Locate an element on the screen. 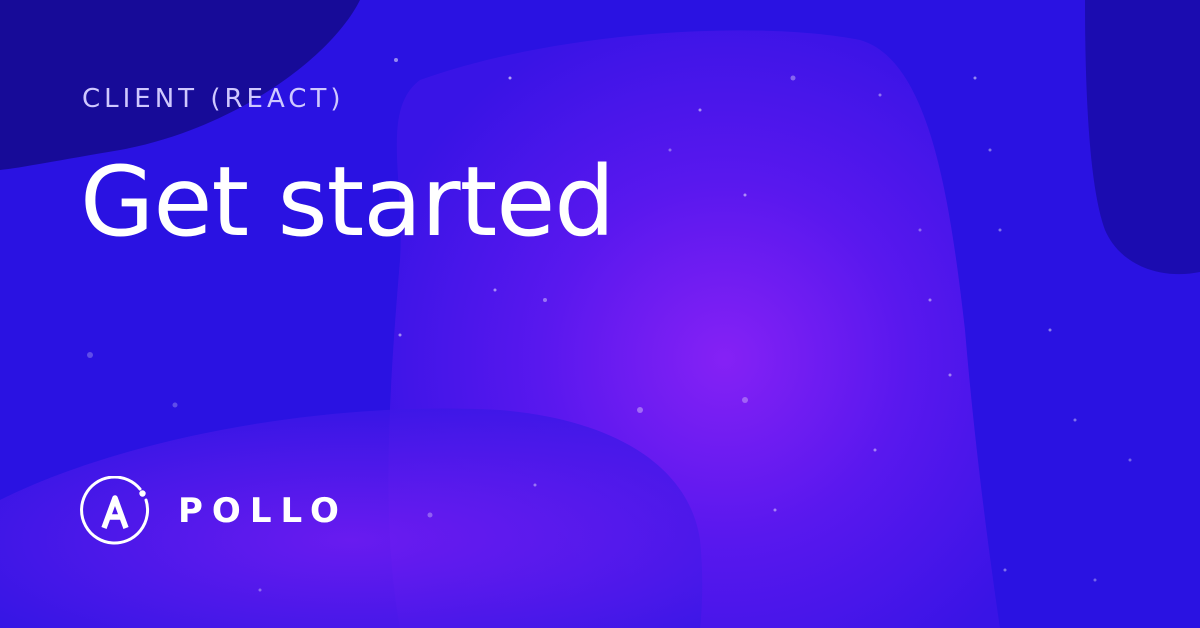 This screenshot has width=1200, height=628. section-label: CLIENT (REACT) is located at coordinates (213, 99).